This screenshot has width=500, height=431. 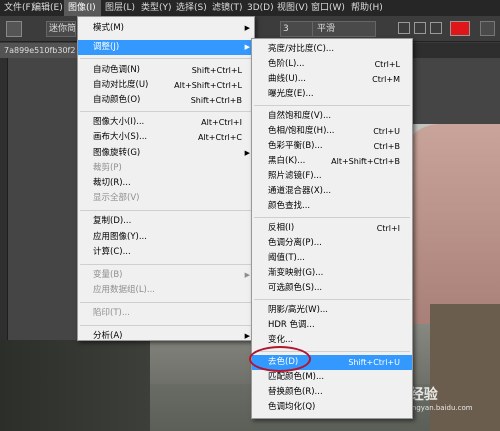 I want to click on font-style-select: 迷你简, so click(x=61, y=29).